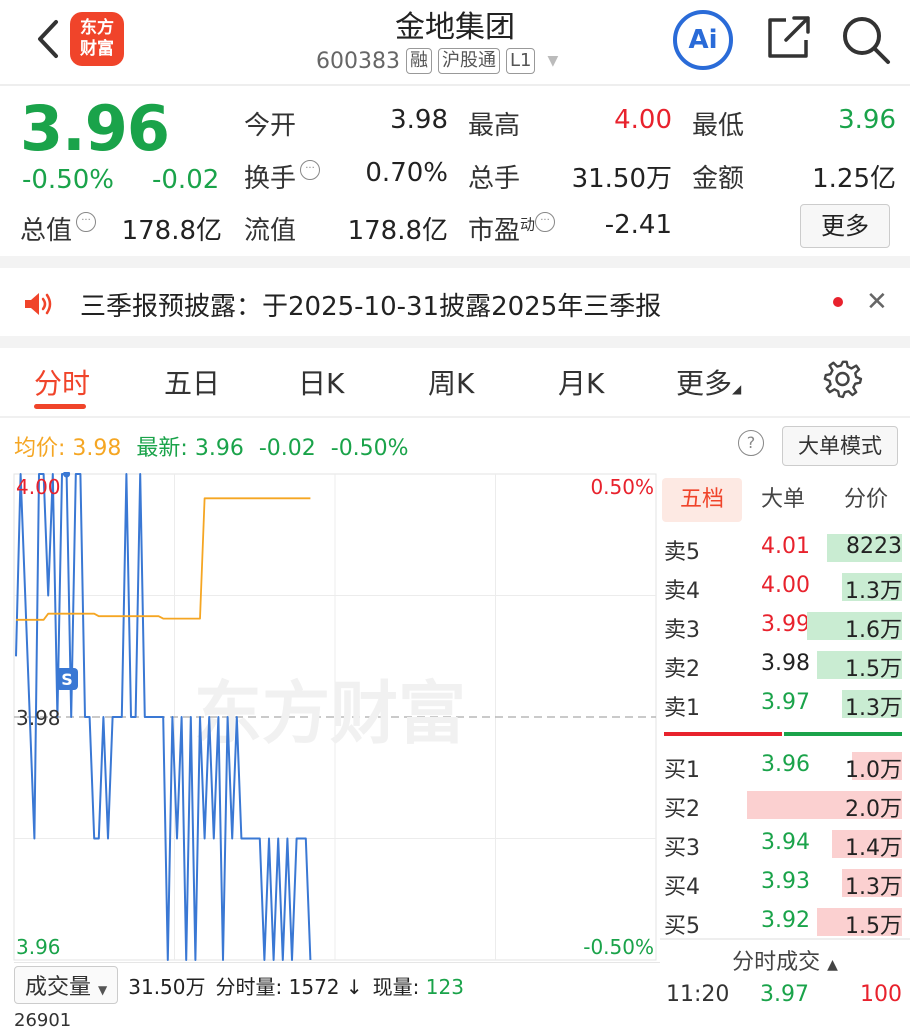 The width and height of the screenshot is (910, 1031). Describe the element at coordinates (618, 947) in the screenshot. I see `y-tick-pct-low: -0.50%` at that location.